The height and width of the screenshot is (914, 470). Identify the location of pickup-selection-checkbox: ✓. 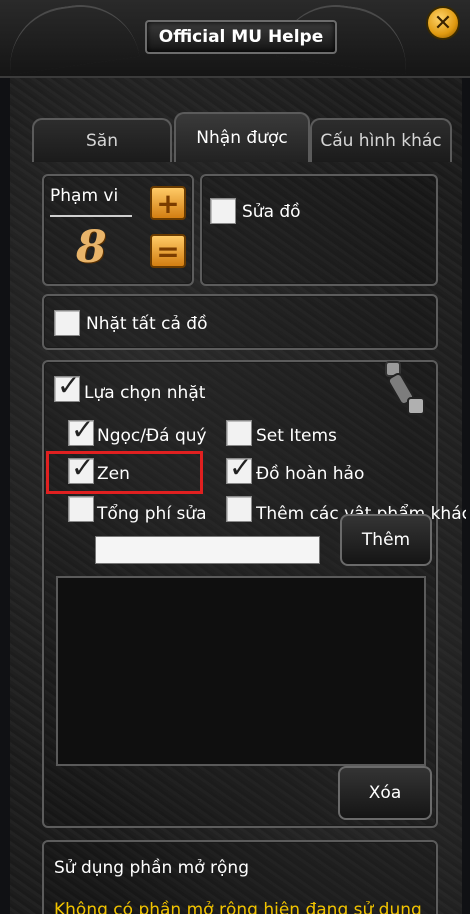
(67, 386).